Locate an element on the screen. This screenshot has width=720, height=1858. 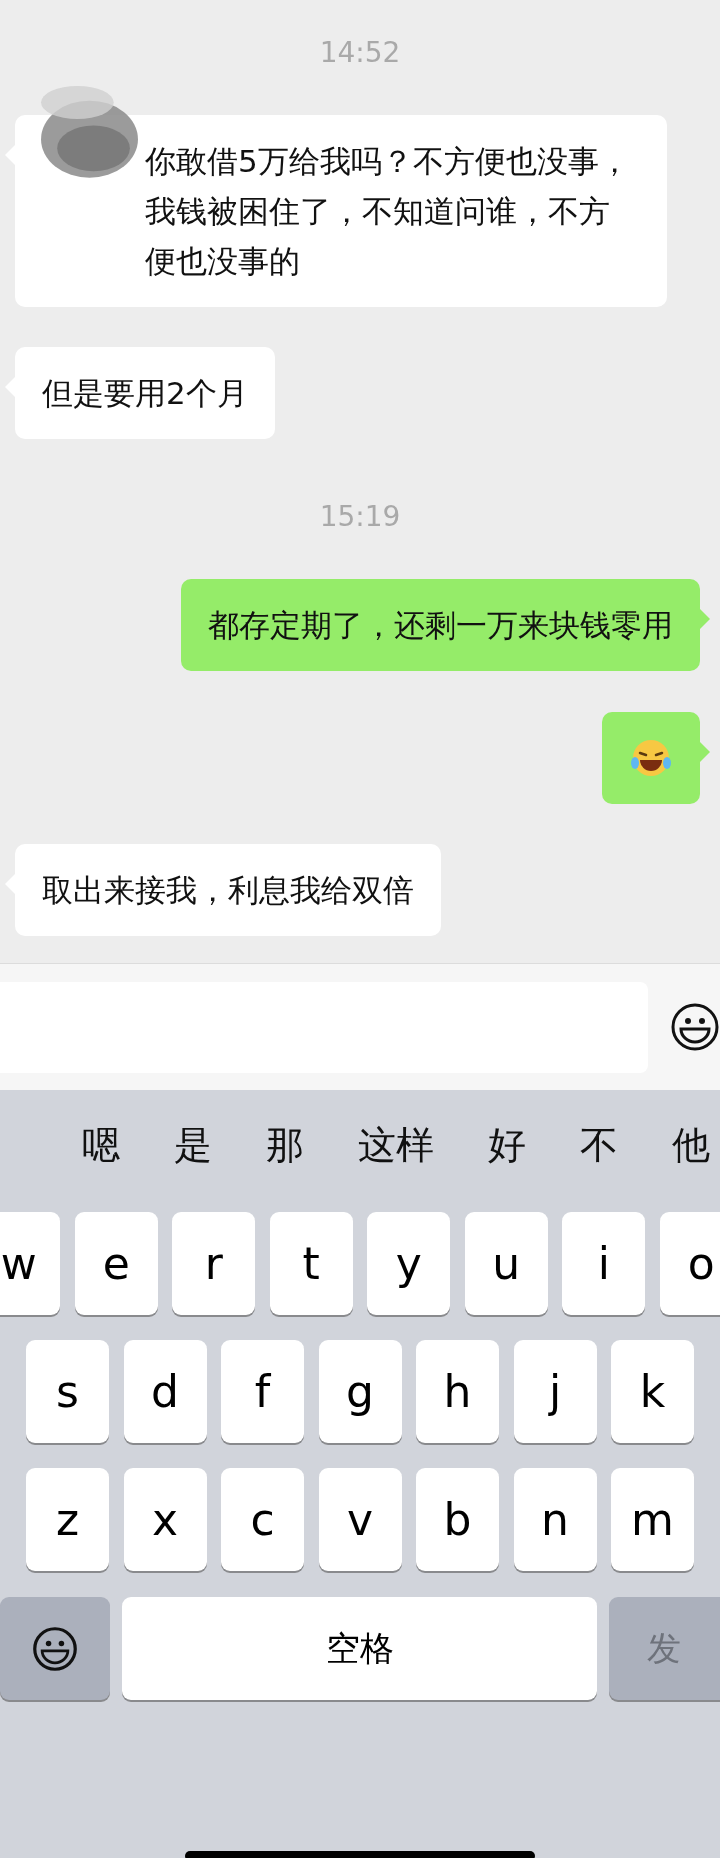
laughing-face-icon is located at coordinates (651, 758).